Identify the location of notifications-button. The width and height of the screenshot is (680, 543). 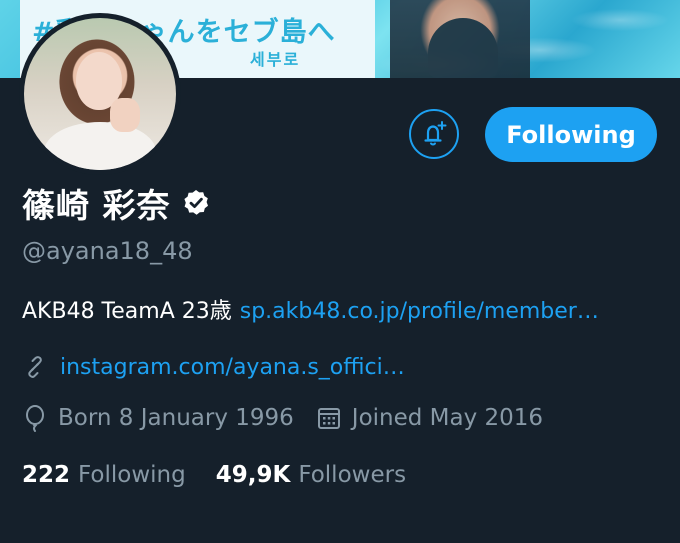
(434, 134).